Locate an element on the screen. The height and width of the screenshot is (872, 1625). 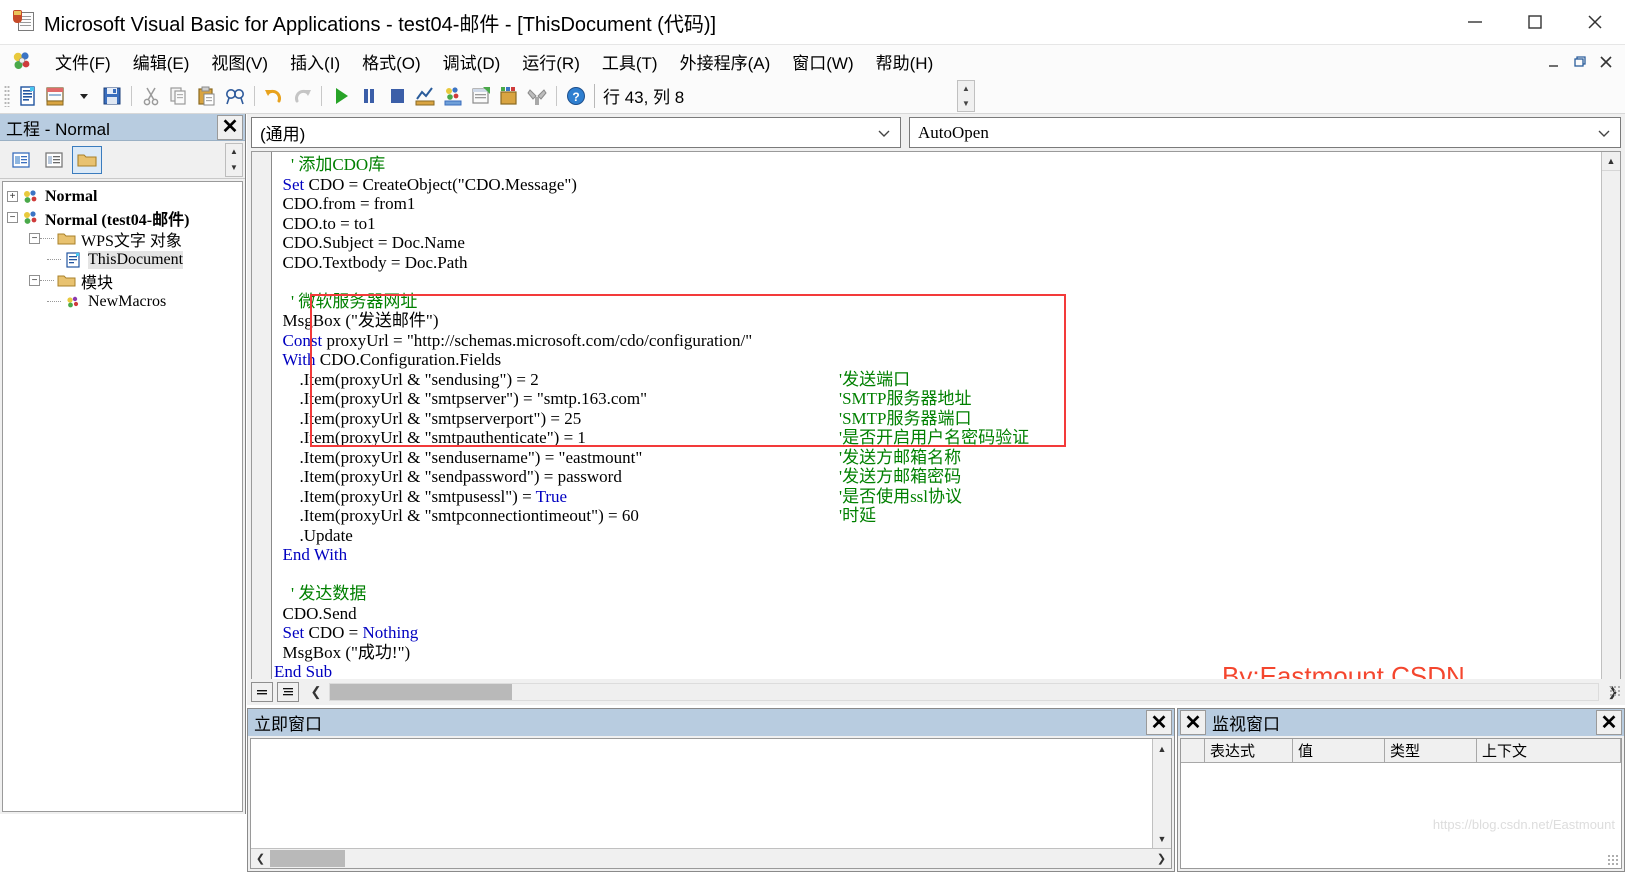
code-margin-indicator-bar is located at coordinates (262, 426).